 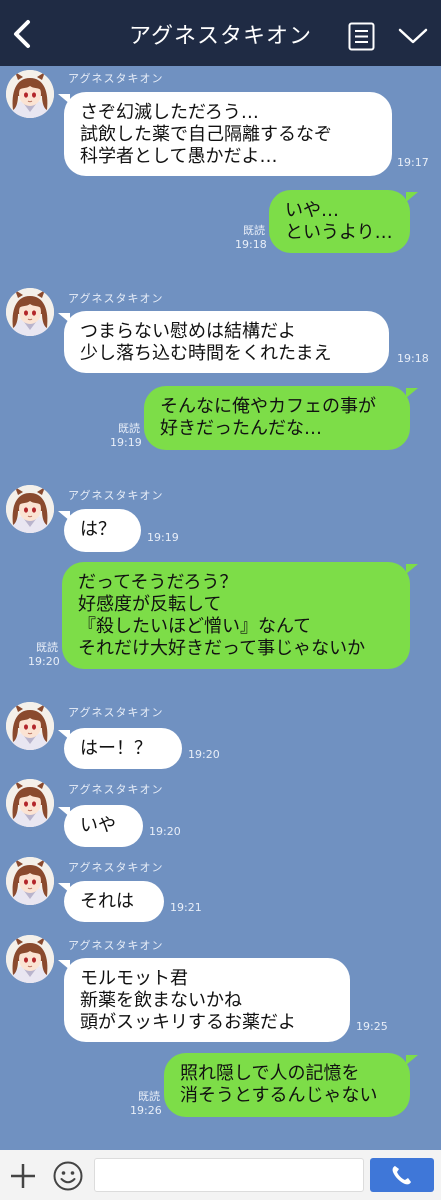 I want to click on message-line: 『殺したいほど憎い』なんて, so click(x=195, y=626).